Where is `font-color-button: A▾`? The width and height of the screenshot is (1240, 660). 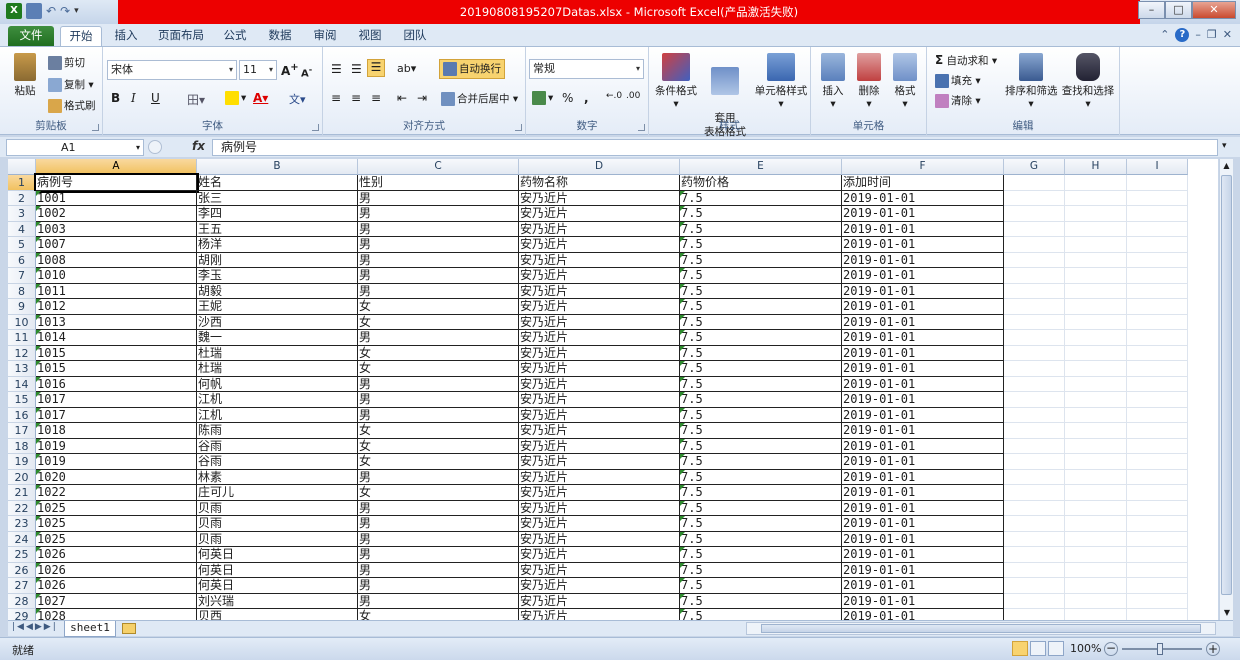 font-color-button: A▾ is located at coordinates (260, 98).